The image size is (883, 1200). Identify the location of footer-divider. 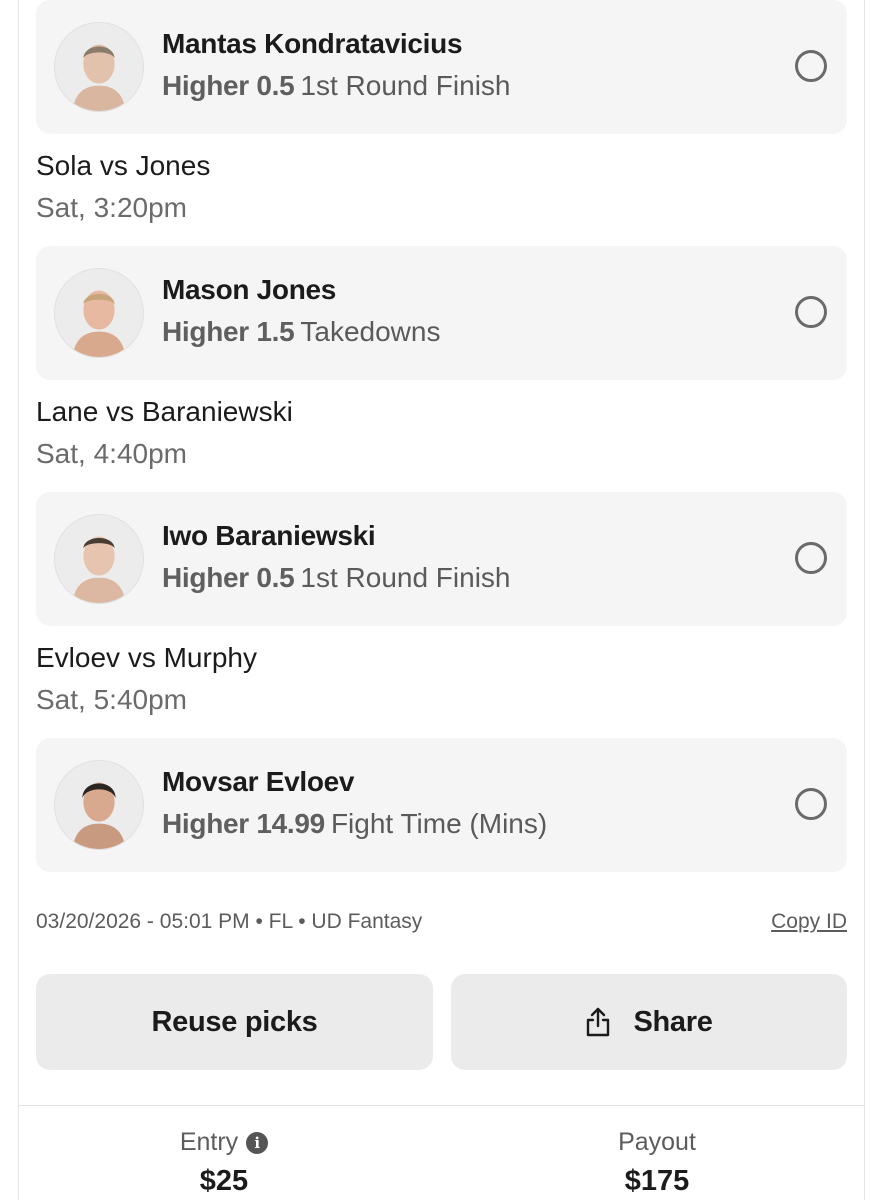
(441, 1105).